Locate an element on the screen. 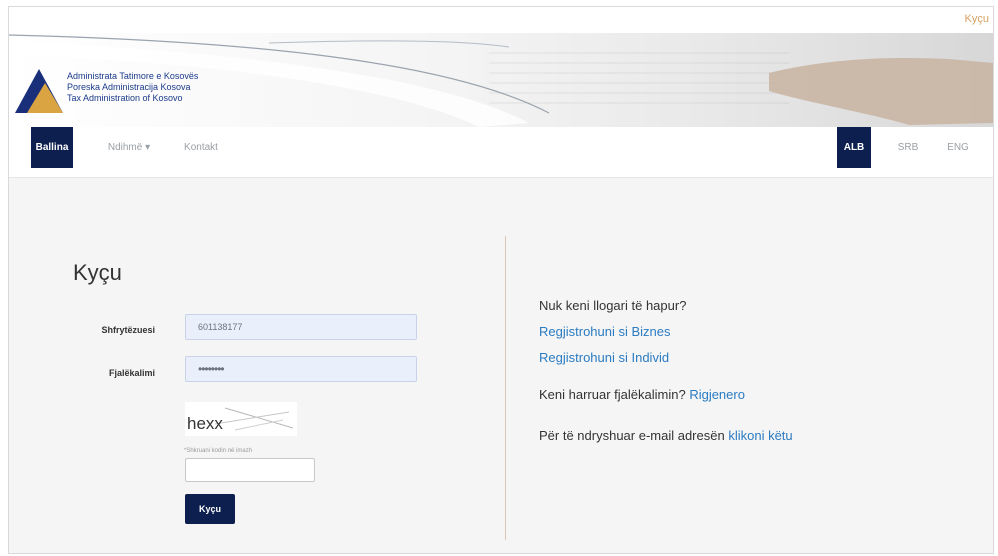 This screenshot has height=556, width=998. lang-alb-button: ALB is located at coordinates (854, 147).